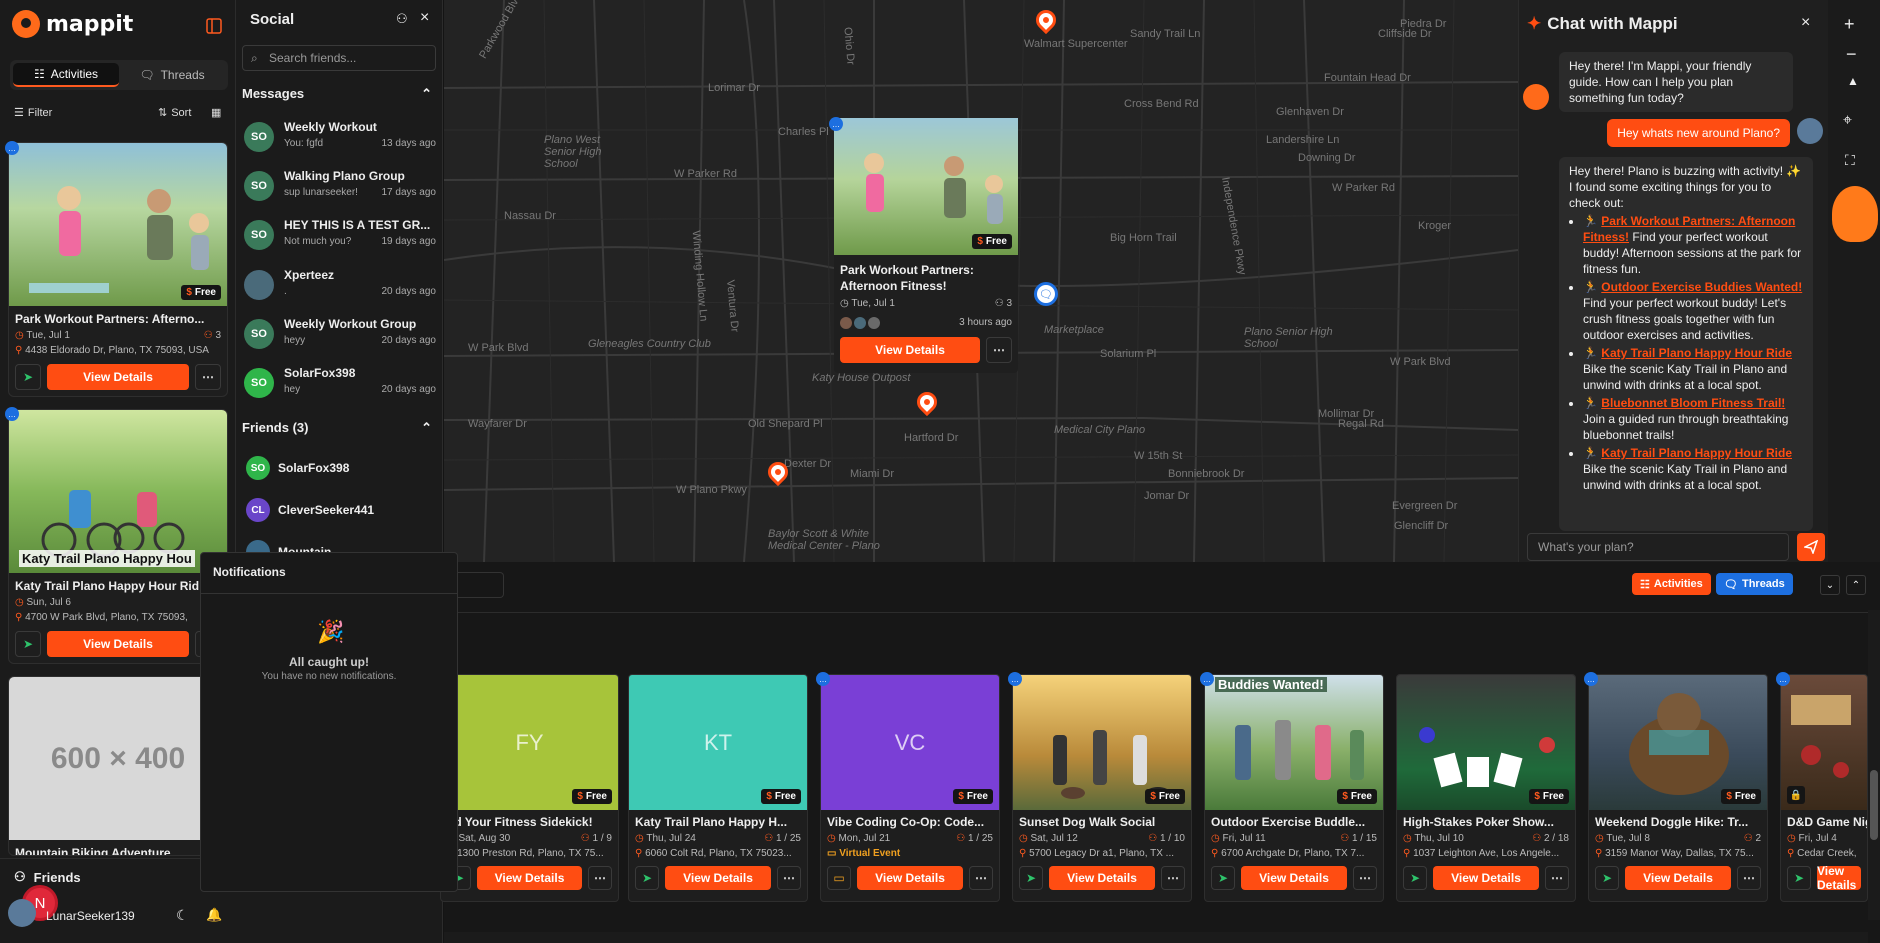  Describe the element at coordinates (310, 510) in the screenshot. I see `friend-item: CL CleverSeeker441` at that location.